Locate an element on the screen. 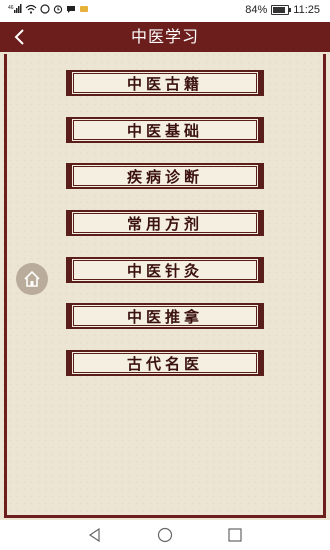 The image size is (330, 550). nav-home-button is located at coordinates (165, 535).